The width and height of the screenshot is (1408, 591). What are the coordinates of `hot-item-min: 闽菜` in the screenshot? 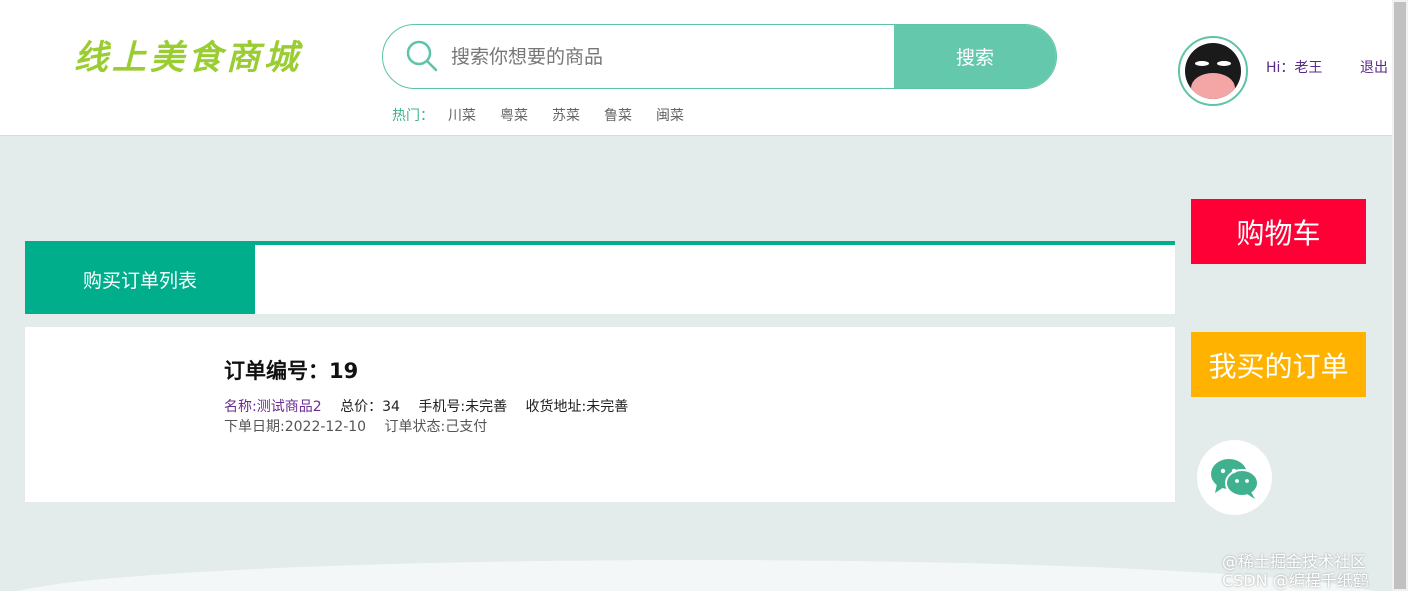 It's located at (670, 115).